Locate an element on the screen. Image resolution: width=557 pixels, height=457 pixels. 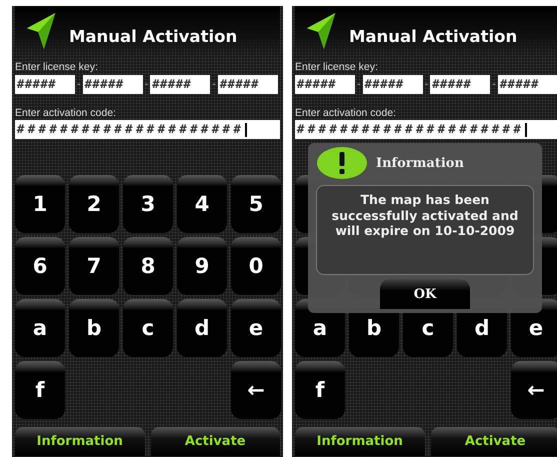
key: 5 is located at coordinates (256, 204).